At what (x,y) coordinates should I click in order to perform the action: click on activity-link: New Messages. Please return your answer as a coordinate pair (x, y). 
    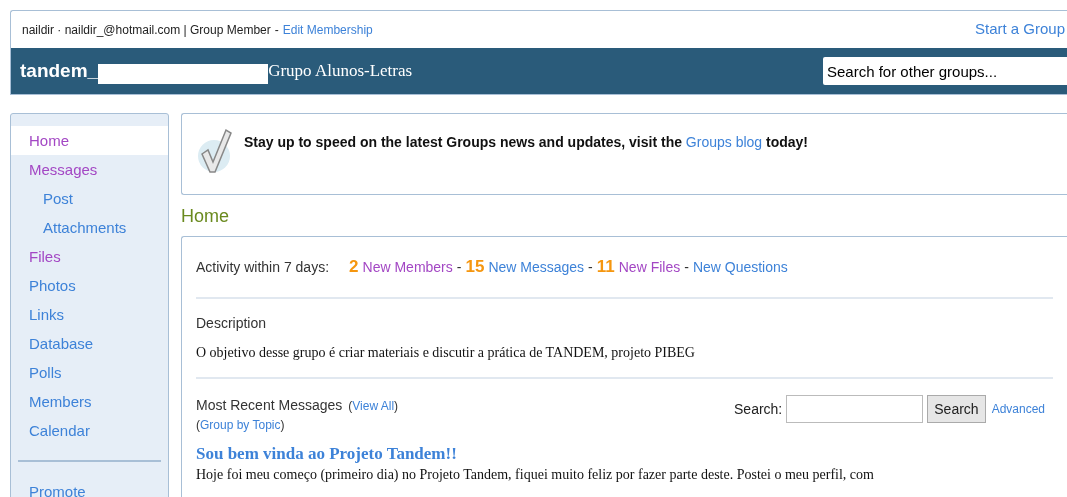
    Looking at the image, I should click on (536, 267).